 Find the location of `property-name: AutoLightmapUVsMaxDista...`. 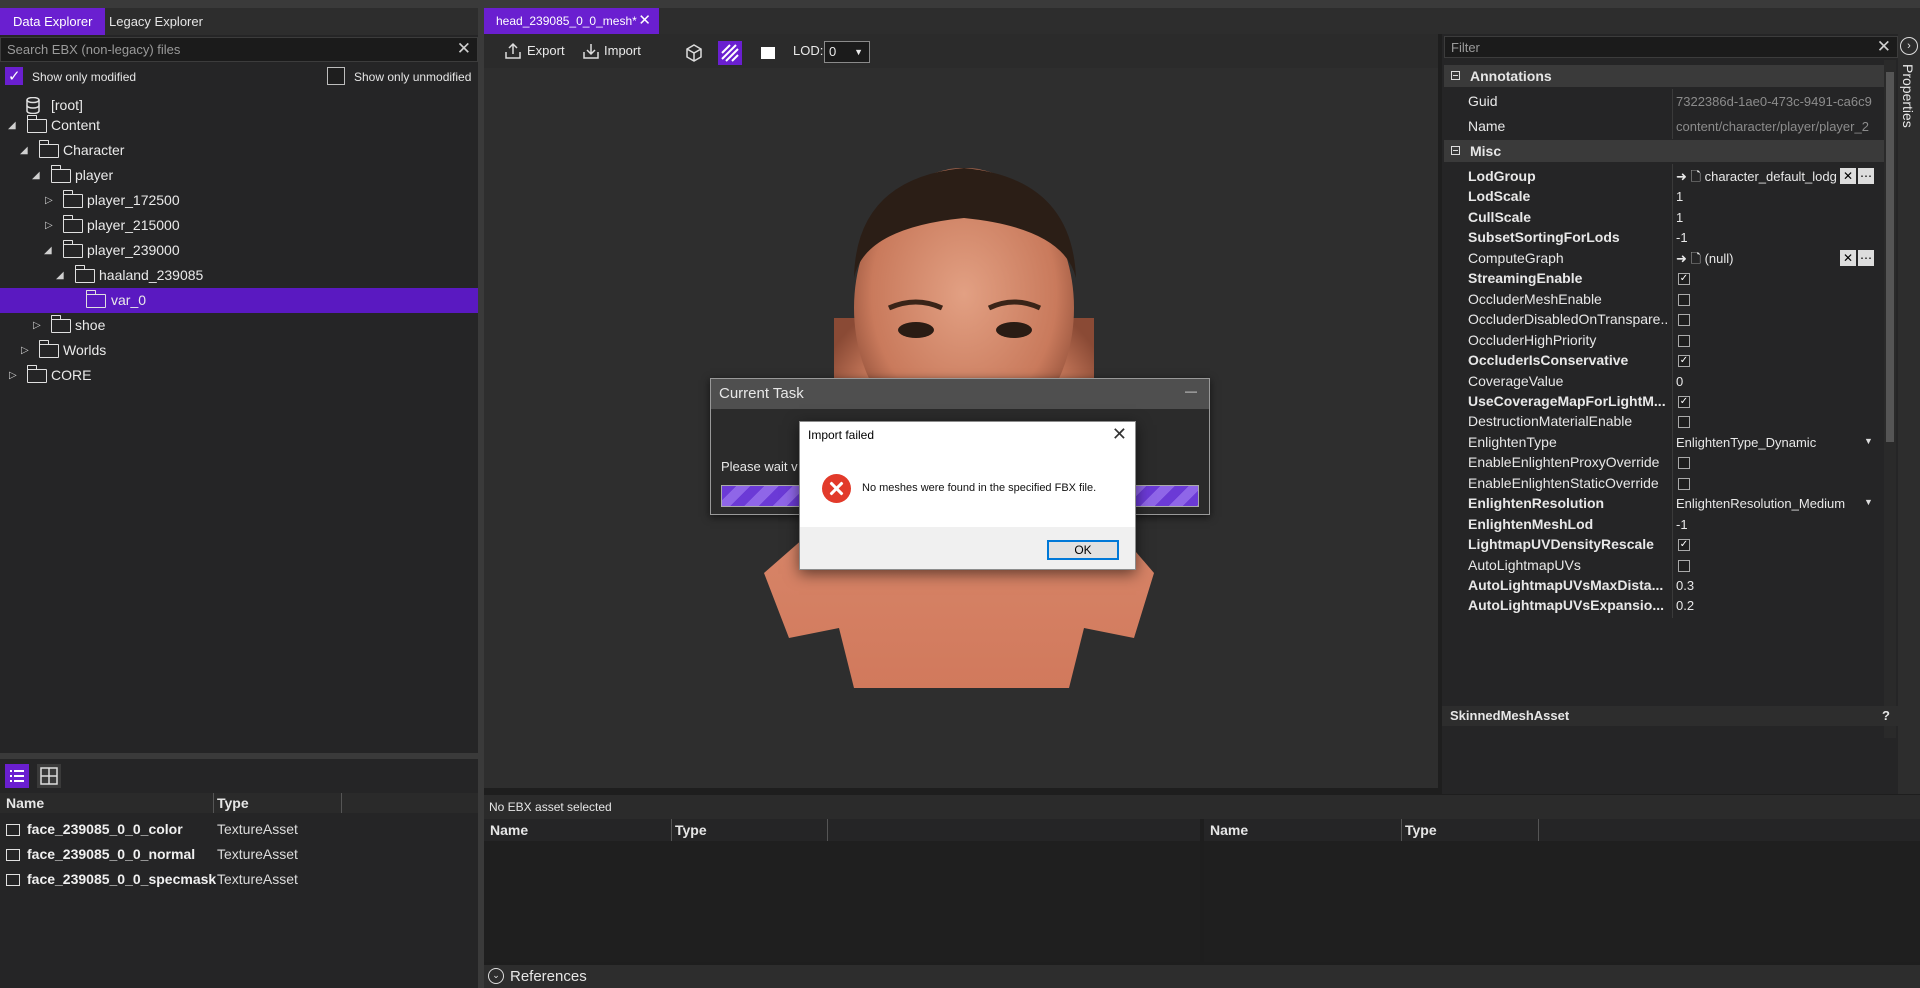

property-name: AutoLightmapUVsMaxDista... is located at coordinates (1566, 585).